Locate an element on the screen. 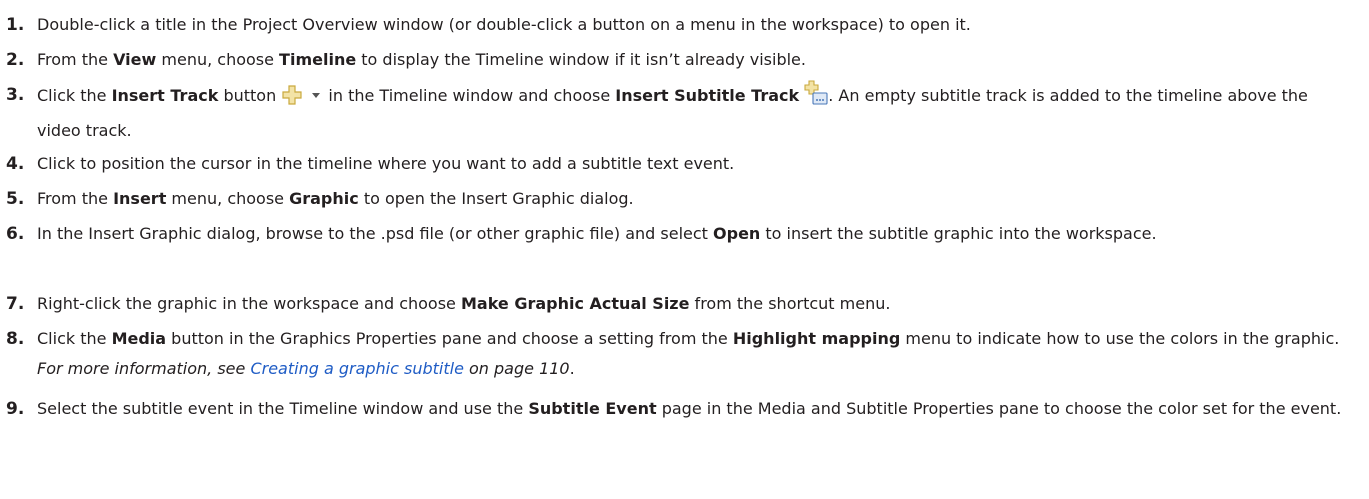 This screenshot has width=1369, height=499. step-number: 7. is located at coordinates (15, 304).